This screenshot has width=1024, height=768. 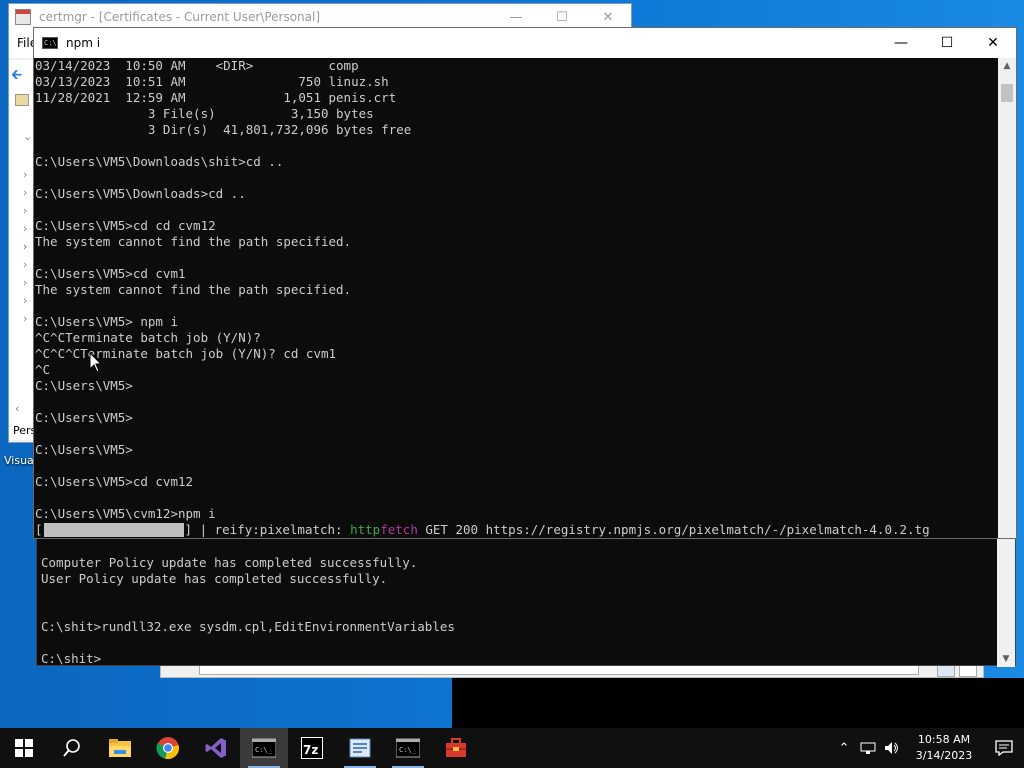 I want to click on taskbar-visual-studio, so click(x=216, y=748).